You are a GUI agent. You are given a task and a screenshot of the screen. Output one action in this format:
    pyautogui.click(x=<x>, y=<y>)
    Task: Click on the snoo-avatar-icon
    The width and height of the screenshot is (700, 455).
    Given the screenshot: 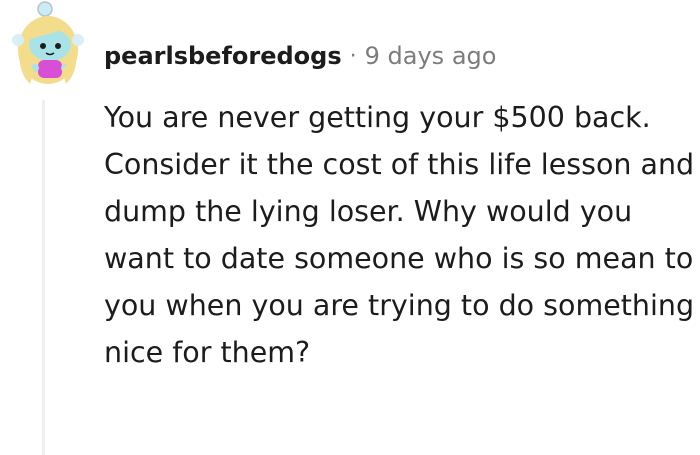 What is the action you would take?
    pyautogui.click(x=48, y=42)
    